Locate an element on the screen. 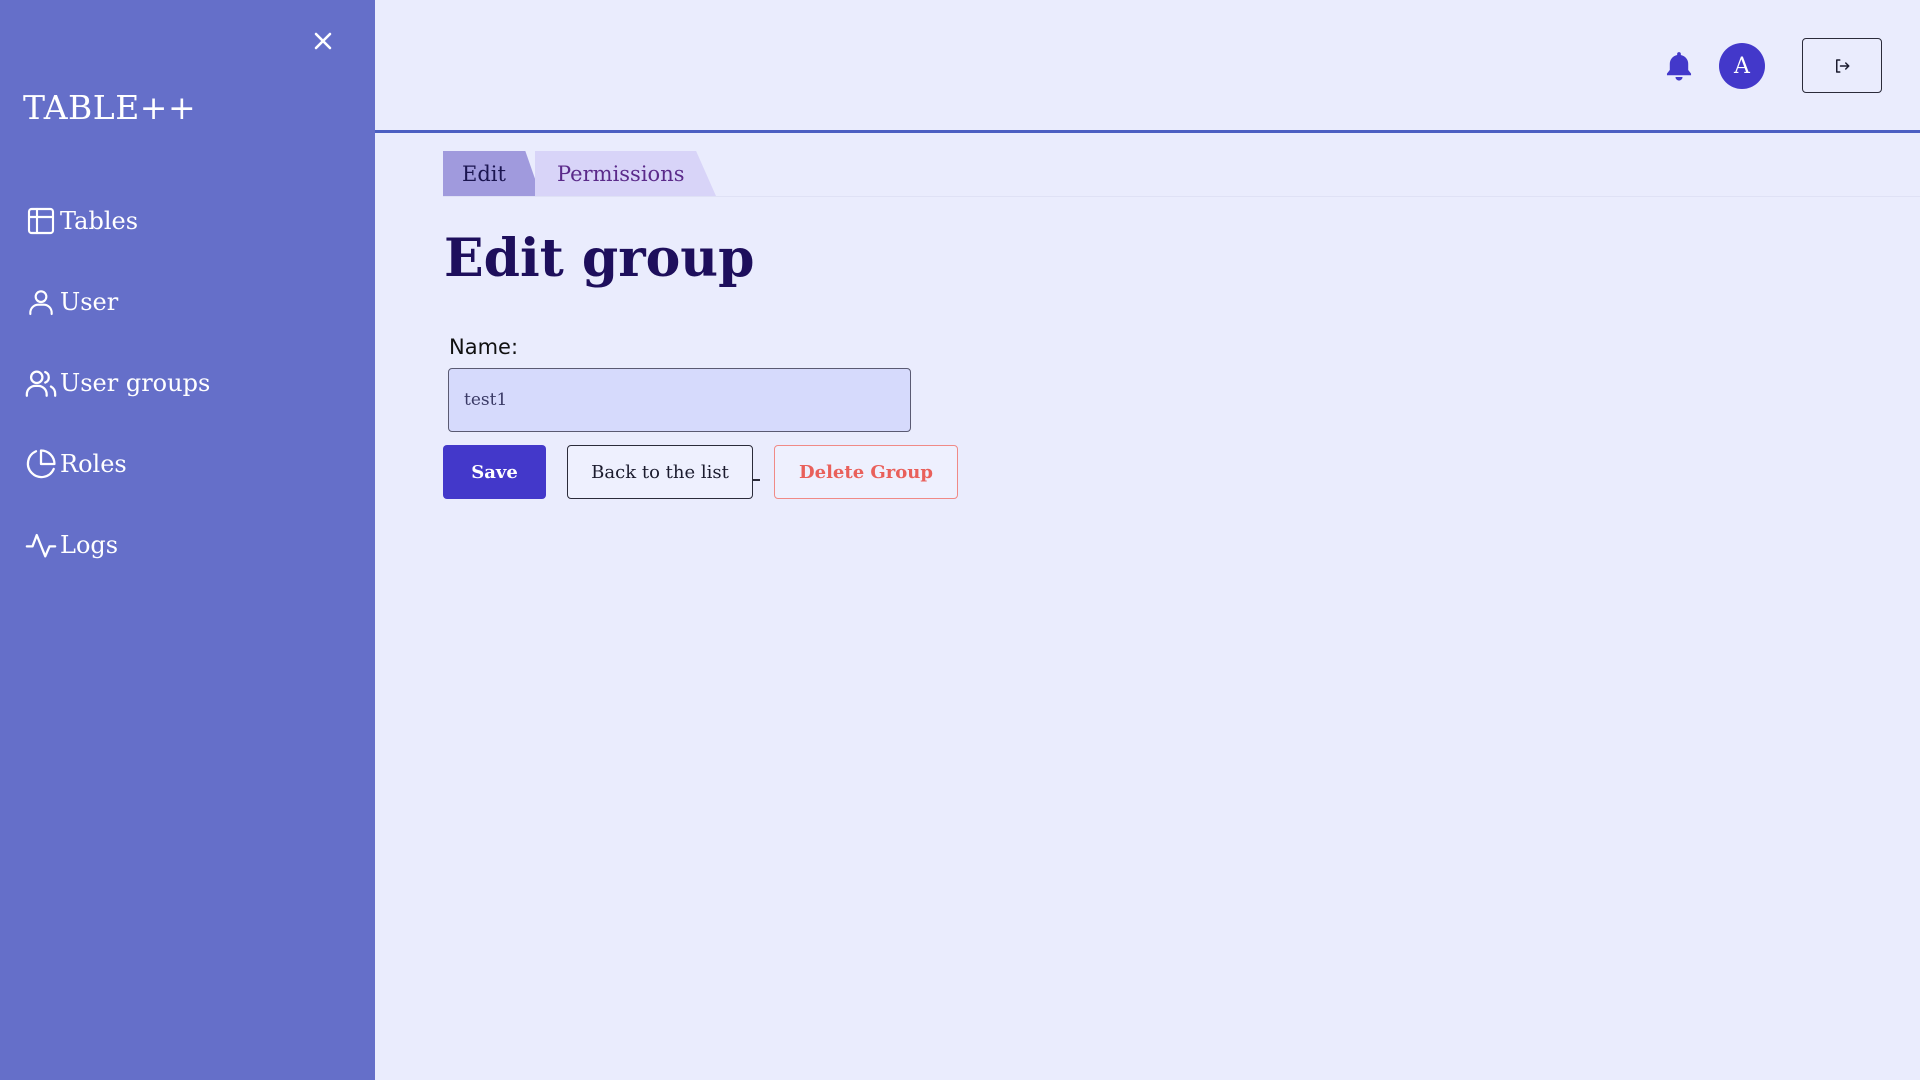  logout-button is located at coordinates (1842, 65).